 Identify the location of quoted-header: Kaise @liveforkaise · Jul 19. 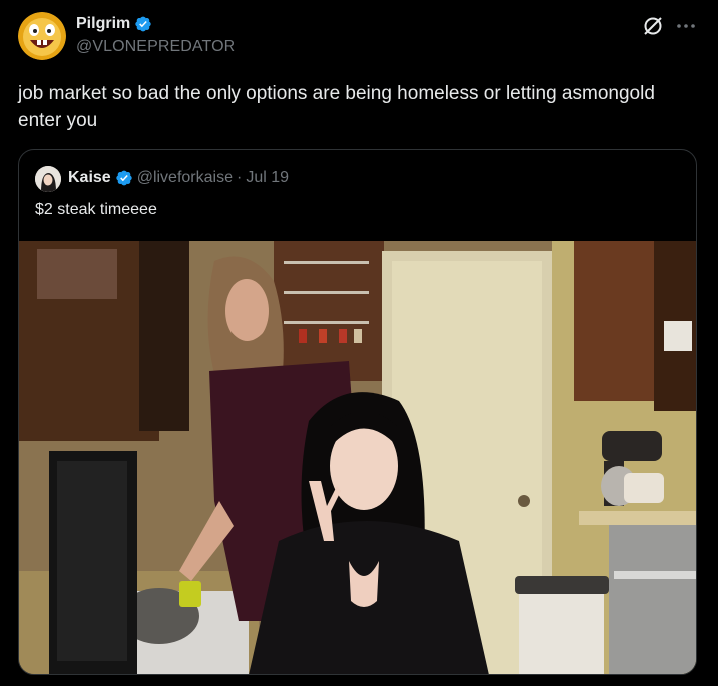
(178, 178).